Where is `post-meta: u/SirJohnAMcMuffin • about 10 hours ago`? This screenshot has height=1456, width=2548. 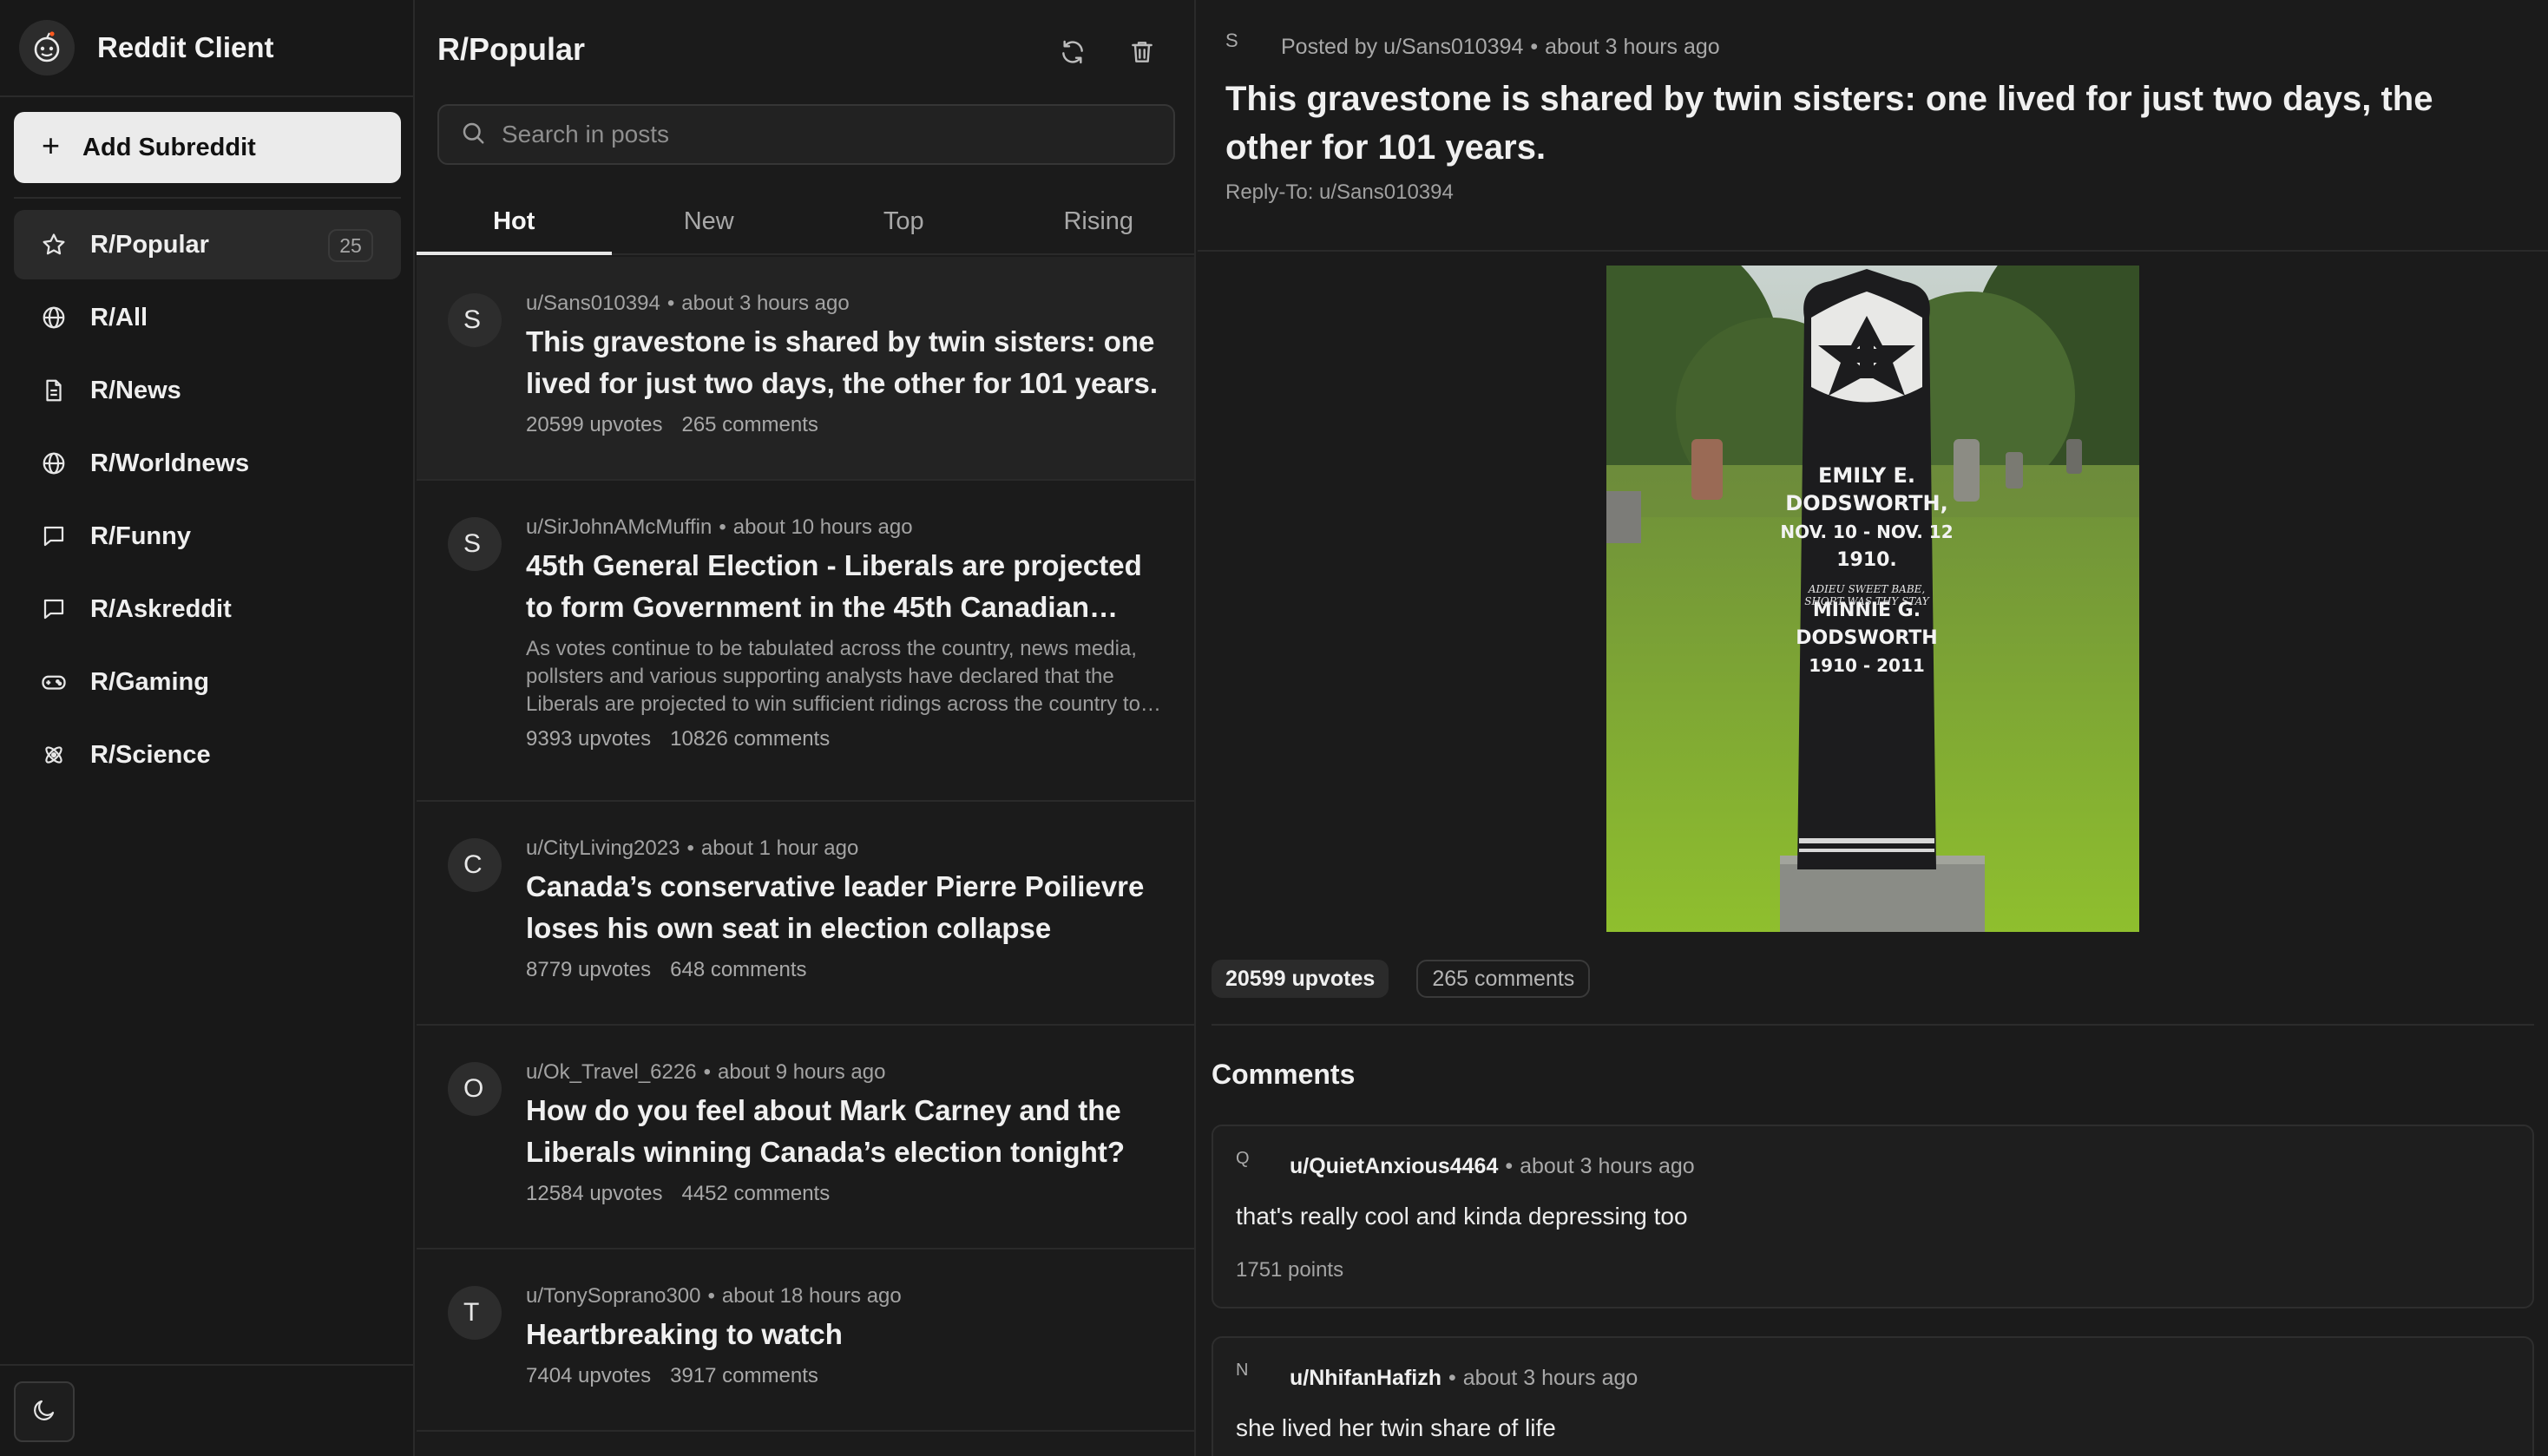
post-meta: u/SirJohnAMcMuffin • about 10 hours ago is located at coordinates (719, 527).